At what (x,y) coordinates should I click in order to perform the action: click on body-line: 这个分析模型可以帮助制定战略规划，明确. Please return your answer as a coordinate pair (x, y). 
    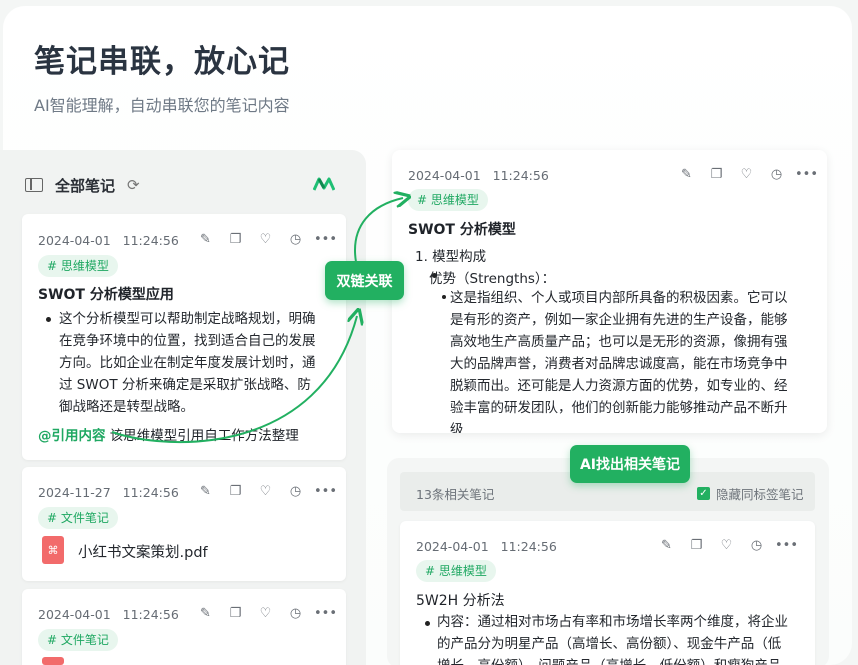
    Looking at the image, I should click on (187, 319).